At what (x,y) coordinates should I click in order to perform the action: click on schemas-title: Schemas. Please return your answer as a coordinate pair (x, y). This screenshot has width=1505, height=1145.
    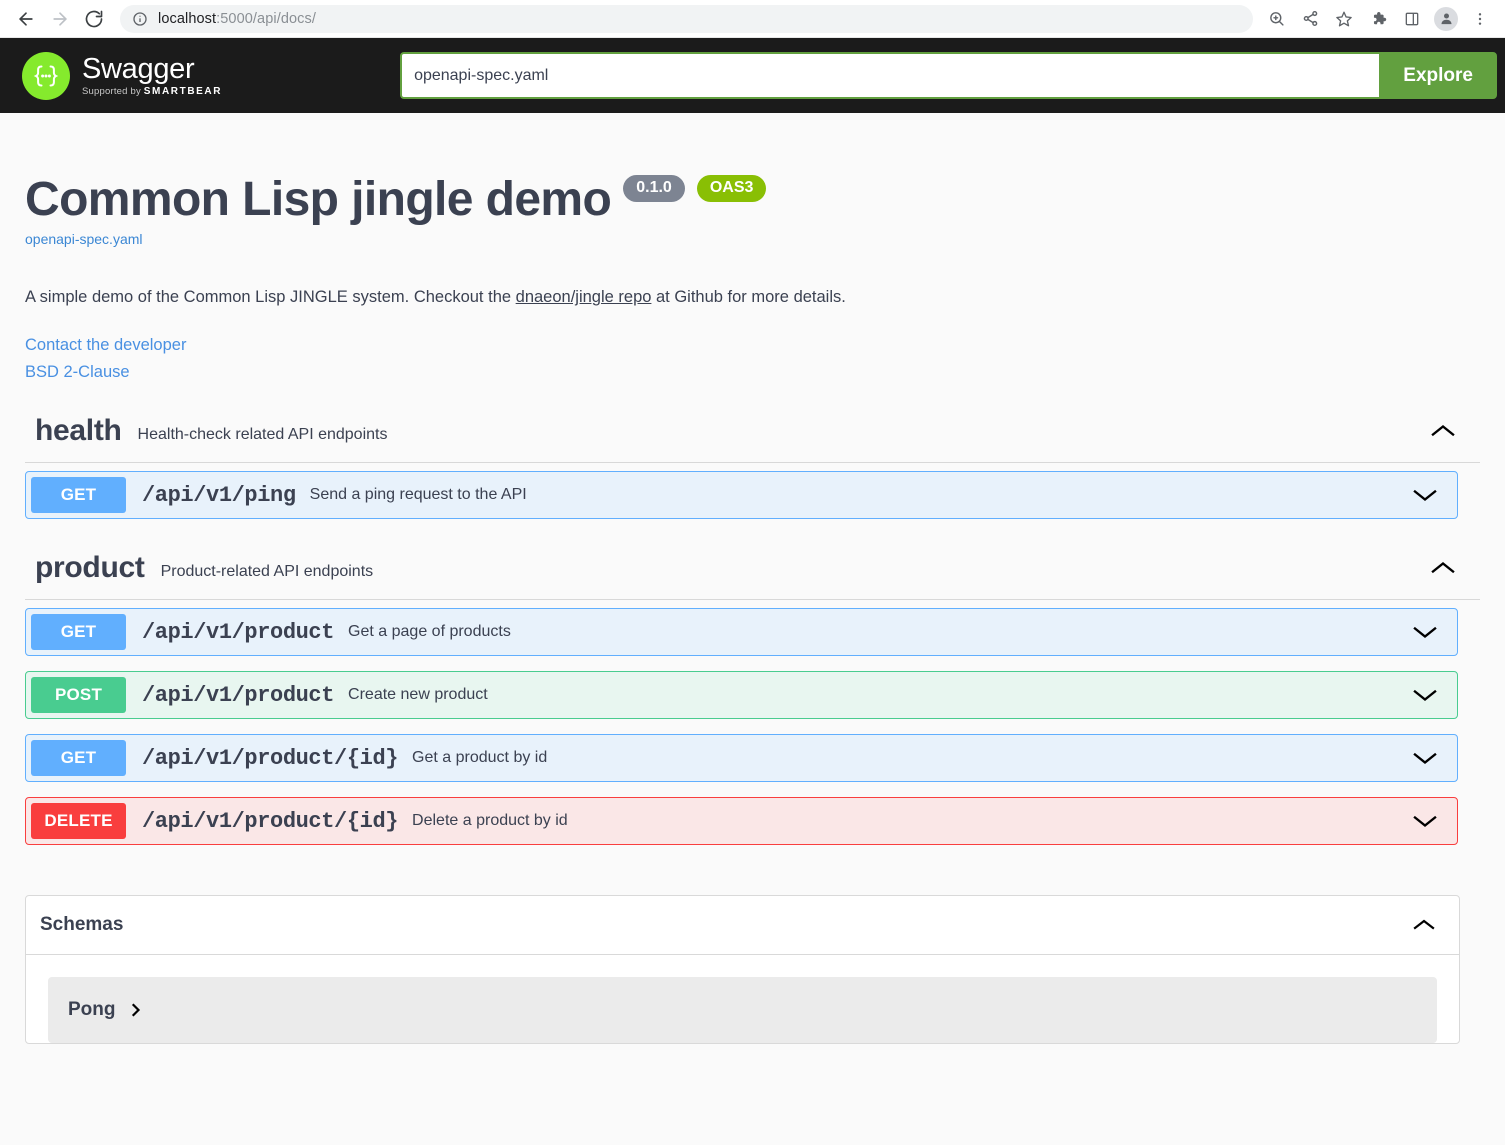
    Looking at the image, I should click on (82, 925).